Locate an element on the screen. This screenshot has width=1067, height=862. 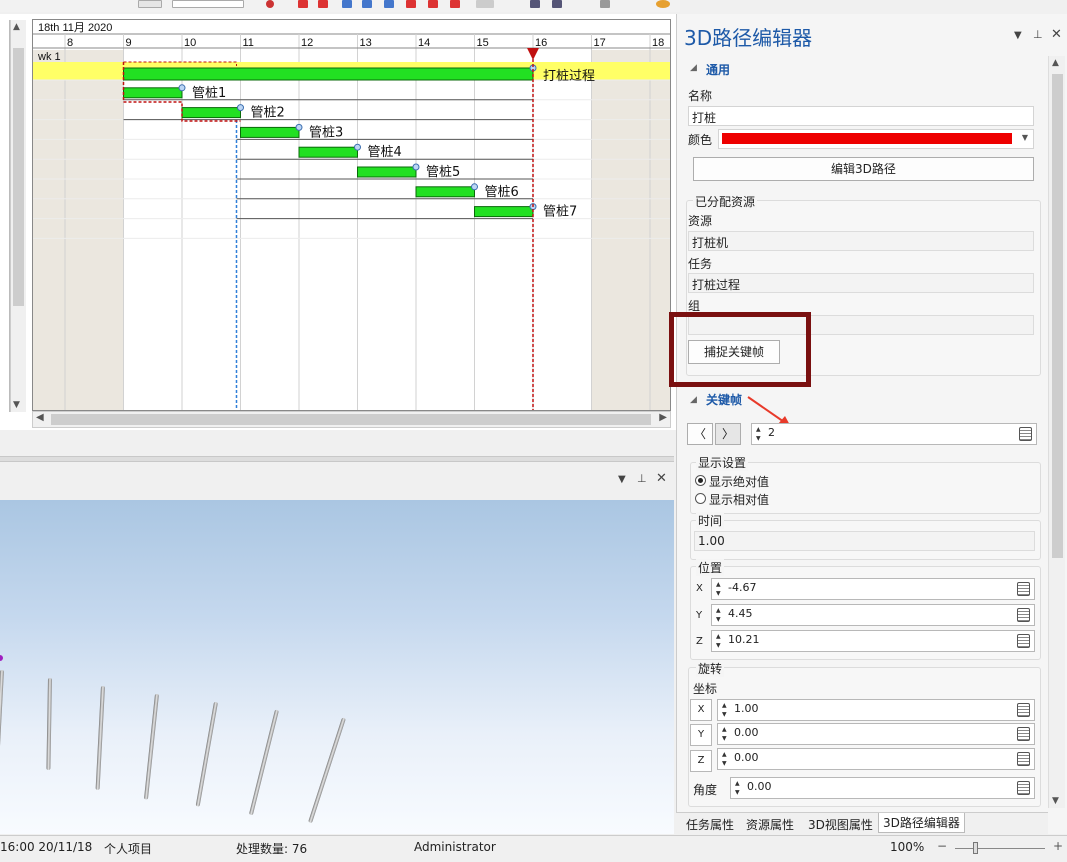
tool-icon is located at coordinates (605, 4).